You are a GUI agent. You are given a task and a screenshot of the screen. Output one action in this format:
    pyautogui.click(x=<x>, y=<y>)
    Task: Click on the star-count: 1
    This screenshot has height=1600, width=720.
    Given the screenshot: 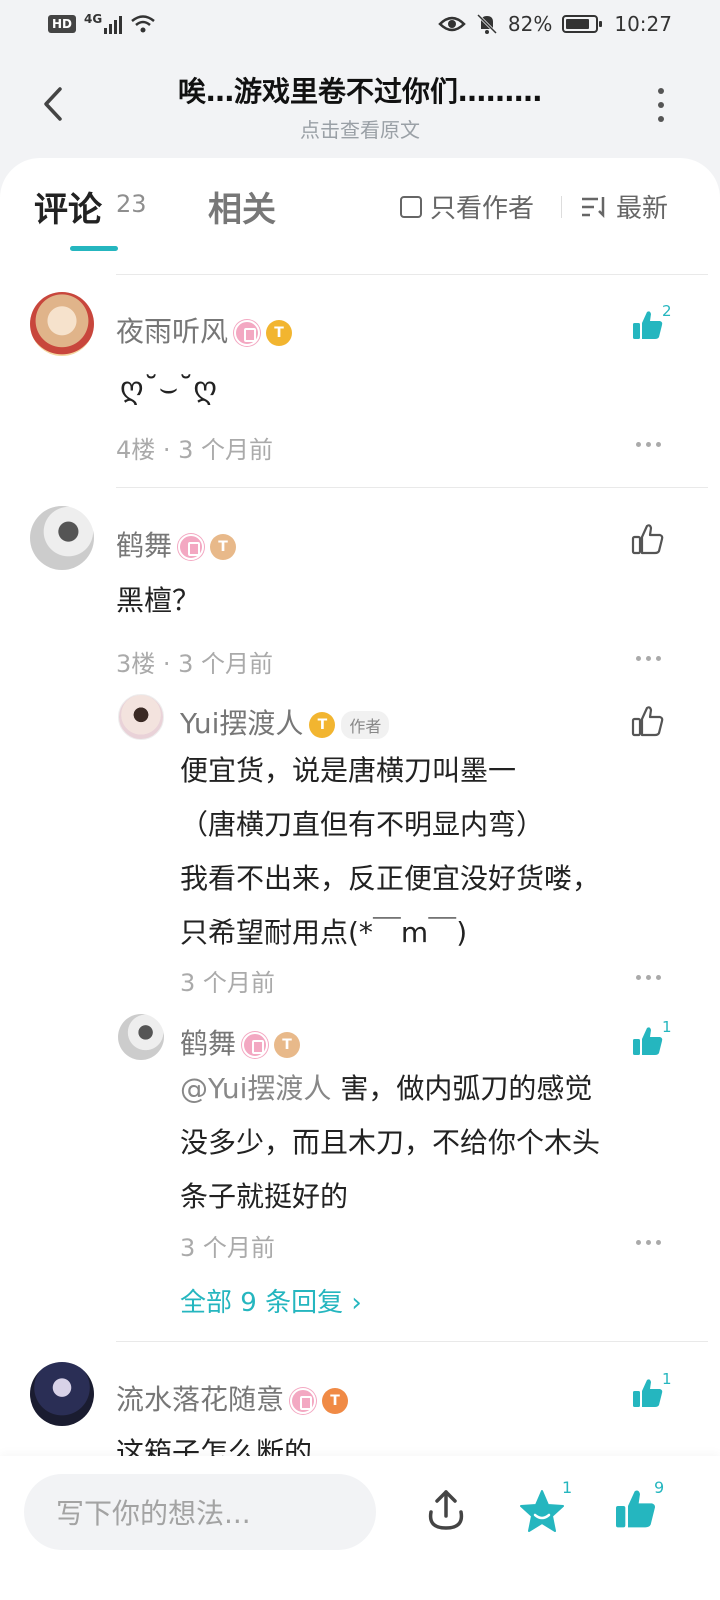 What is the action you would take?
    pyautogui.click(x=567, y=1487)
    